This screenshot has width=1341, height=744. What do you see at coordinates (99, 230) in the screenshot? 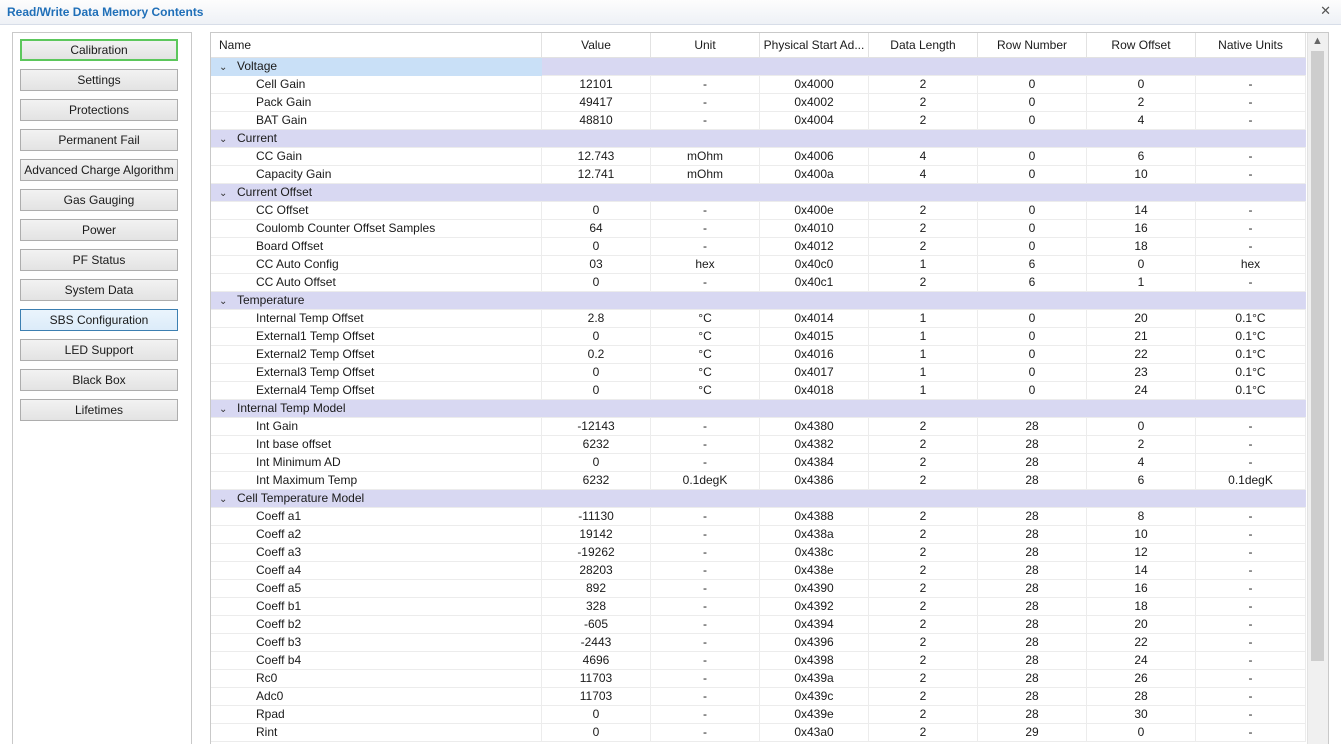
I see `nav-button-power: Power` at bounding box center [99, 230].